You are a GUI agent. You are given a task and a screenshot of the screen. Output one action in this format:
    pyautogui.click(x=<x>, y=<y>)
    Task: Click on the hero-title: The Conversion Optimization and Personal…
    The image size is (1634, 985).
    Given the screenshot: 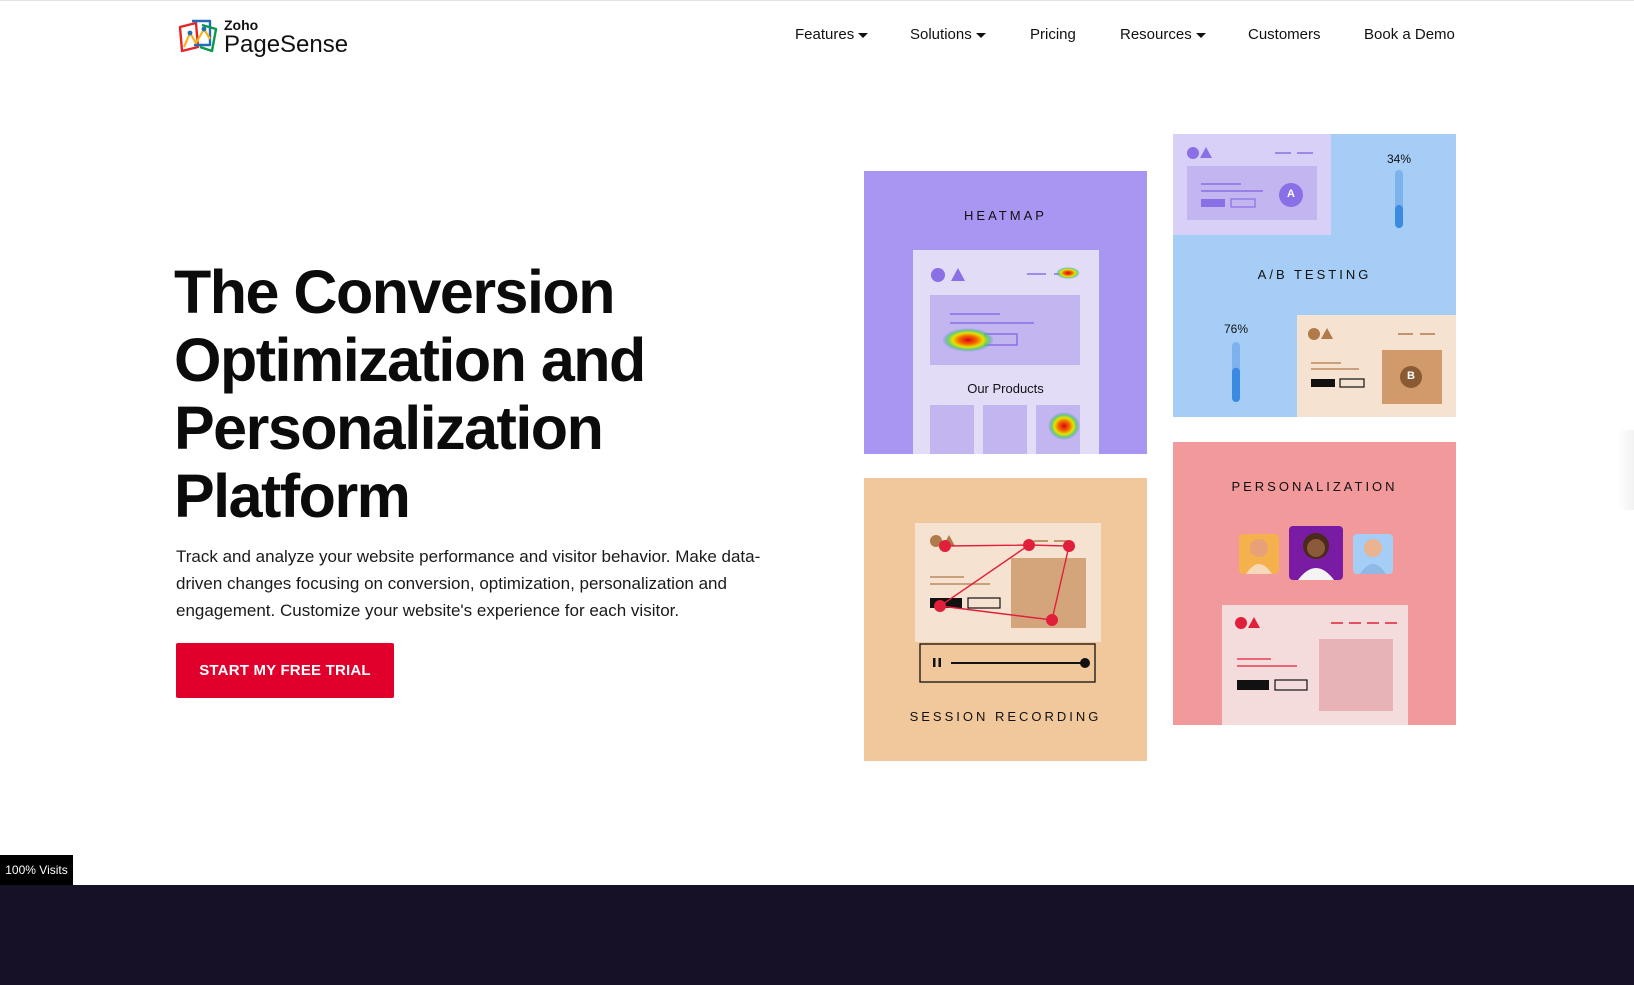 What is the action you would take?
    pyautogui.click(x=454, y=394)
    